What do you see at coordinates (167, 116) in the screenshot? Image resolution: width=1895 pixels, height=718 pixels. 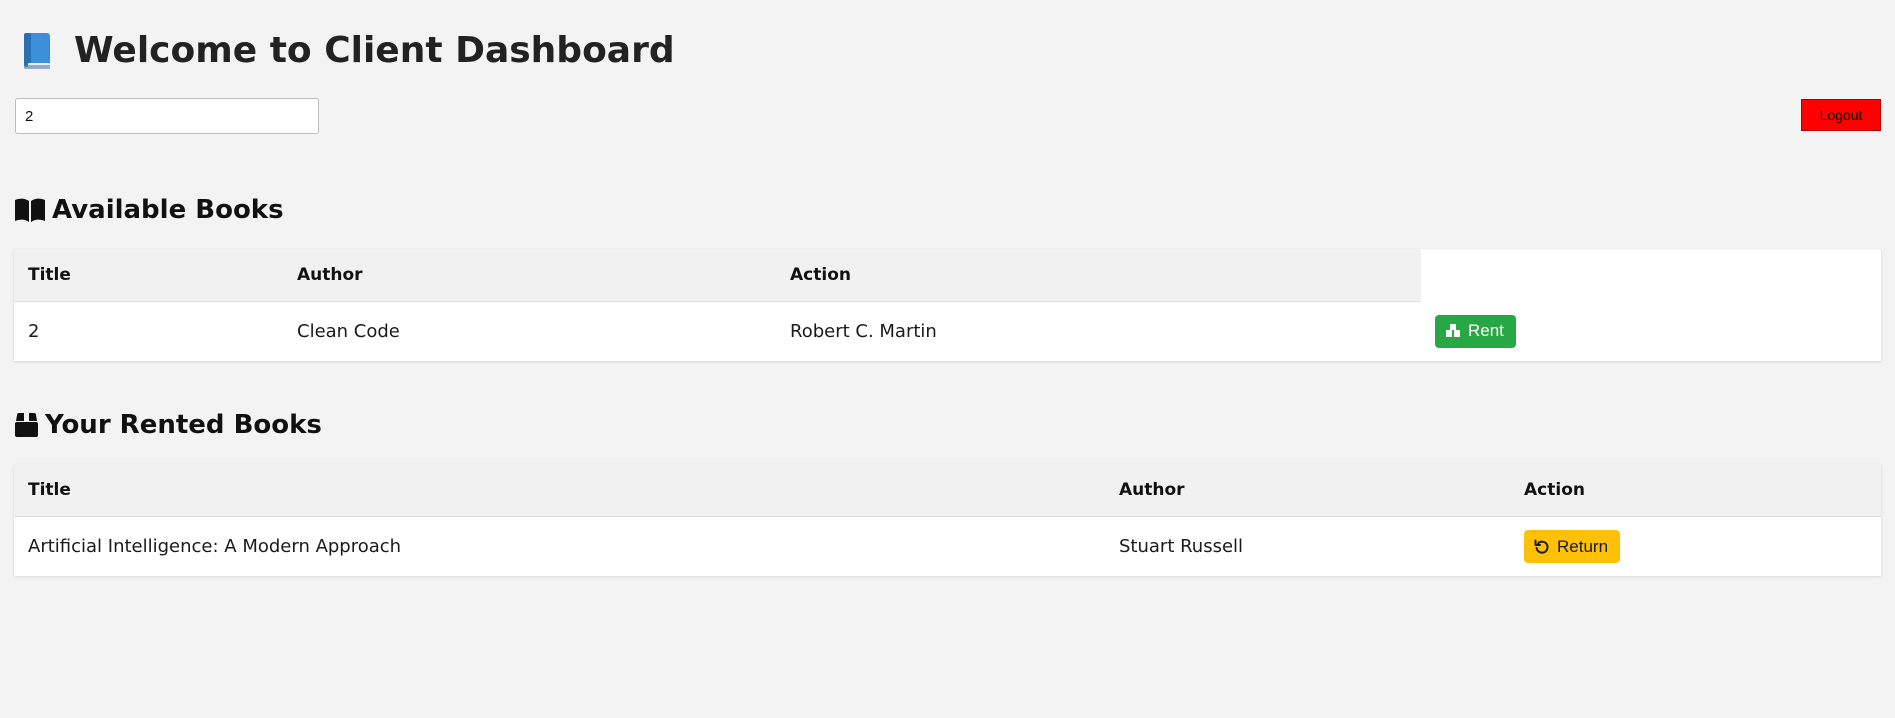 I see `user-id-input` at bounding box center [167, 116].